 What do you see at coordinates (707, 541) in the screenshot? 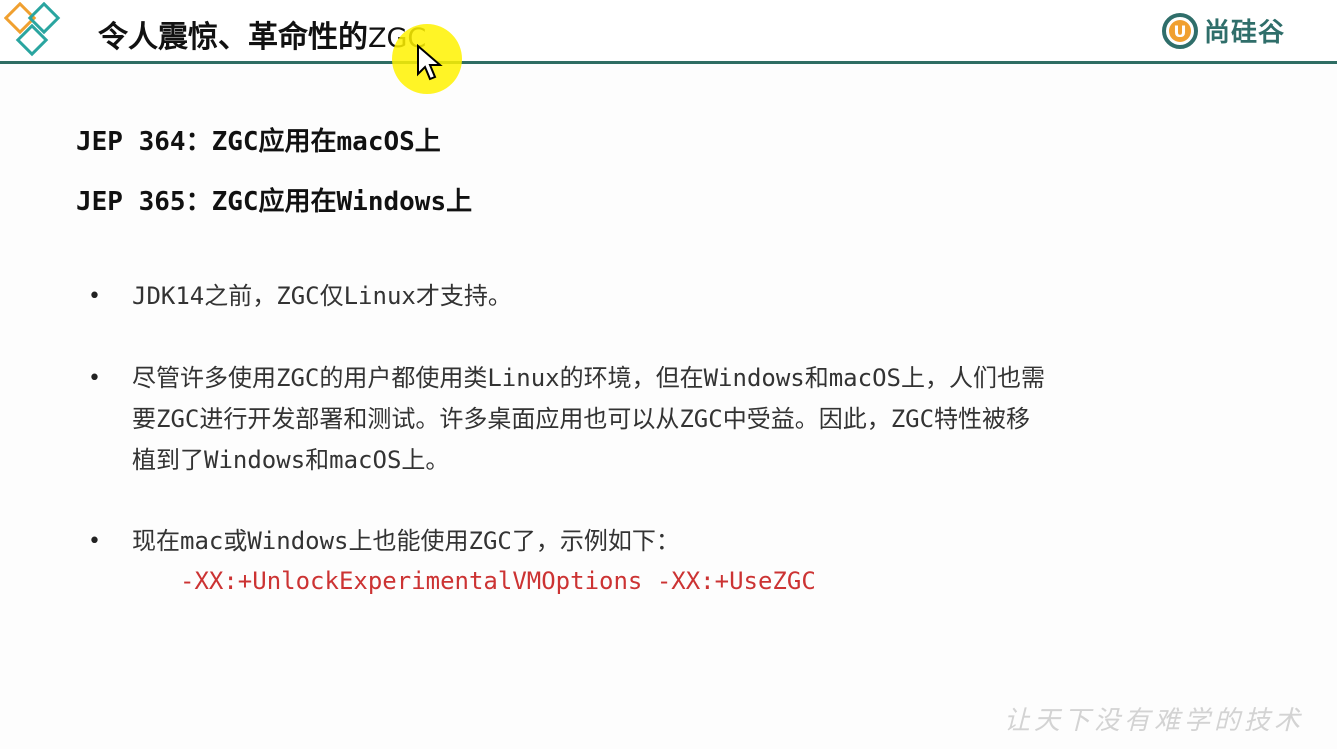
I see `bullet-usage-example: 现在mac或Windows上也能使用ZGC了，示例如下：` at bounding box center [707, 541].